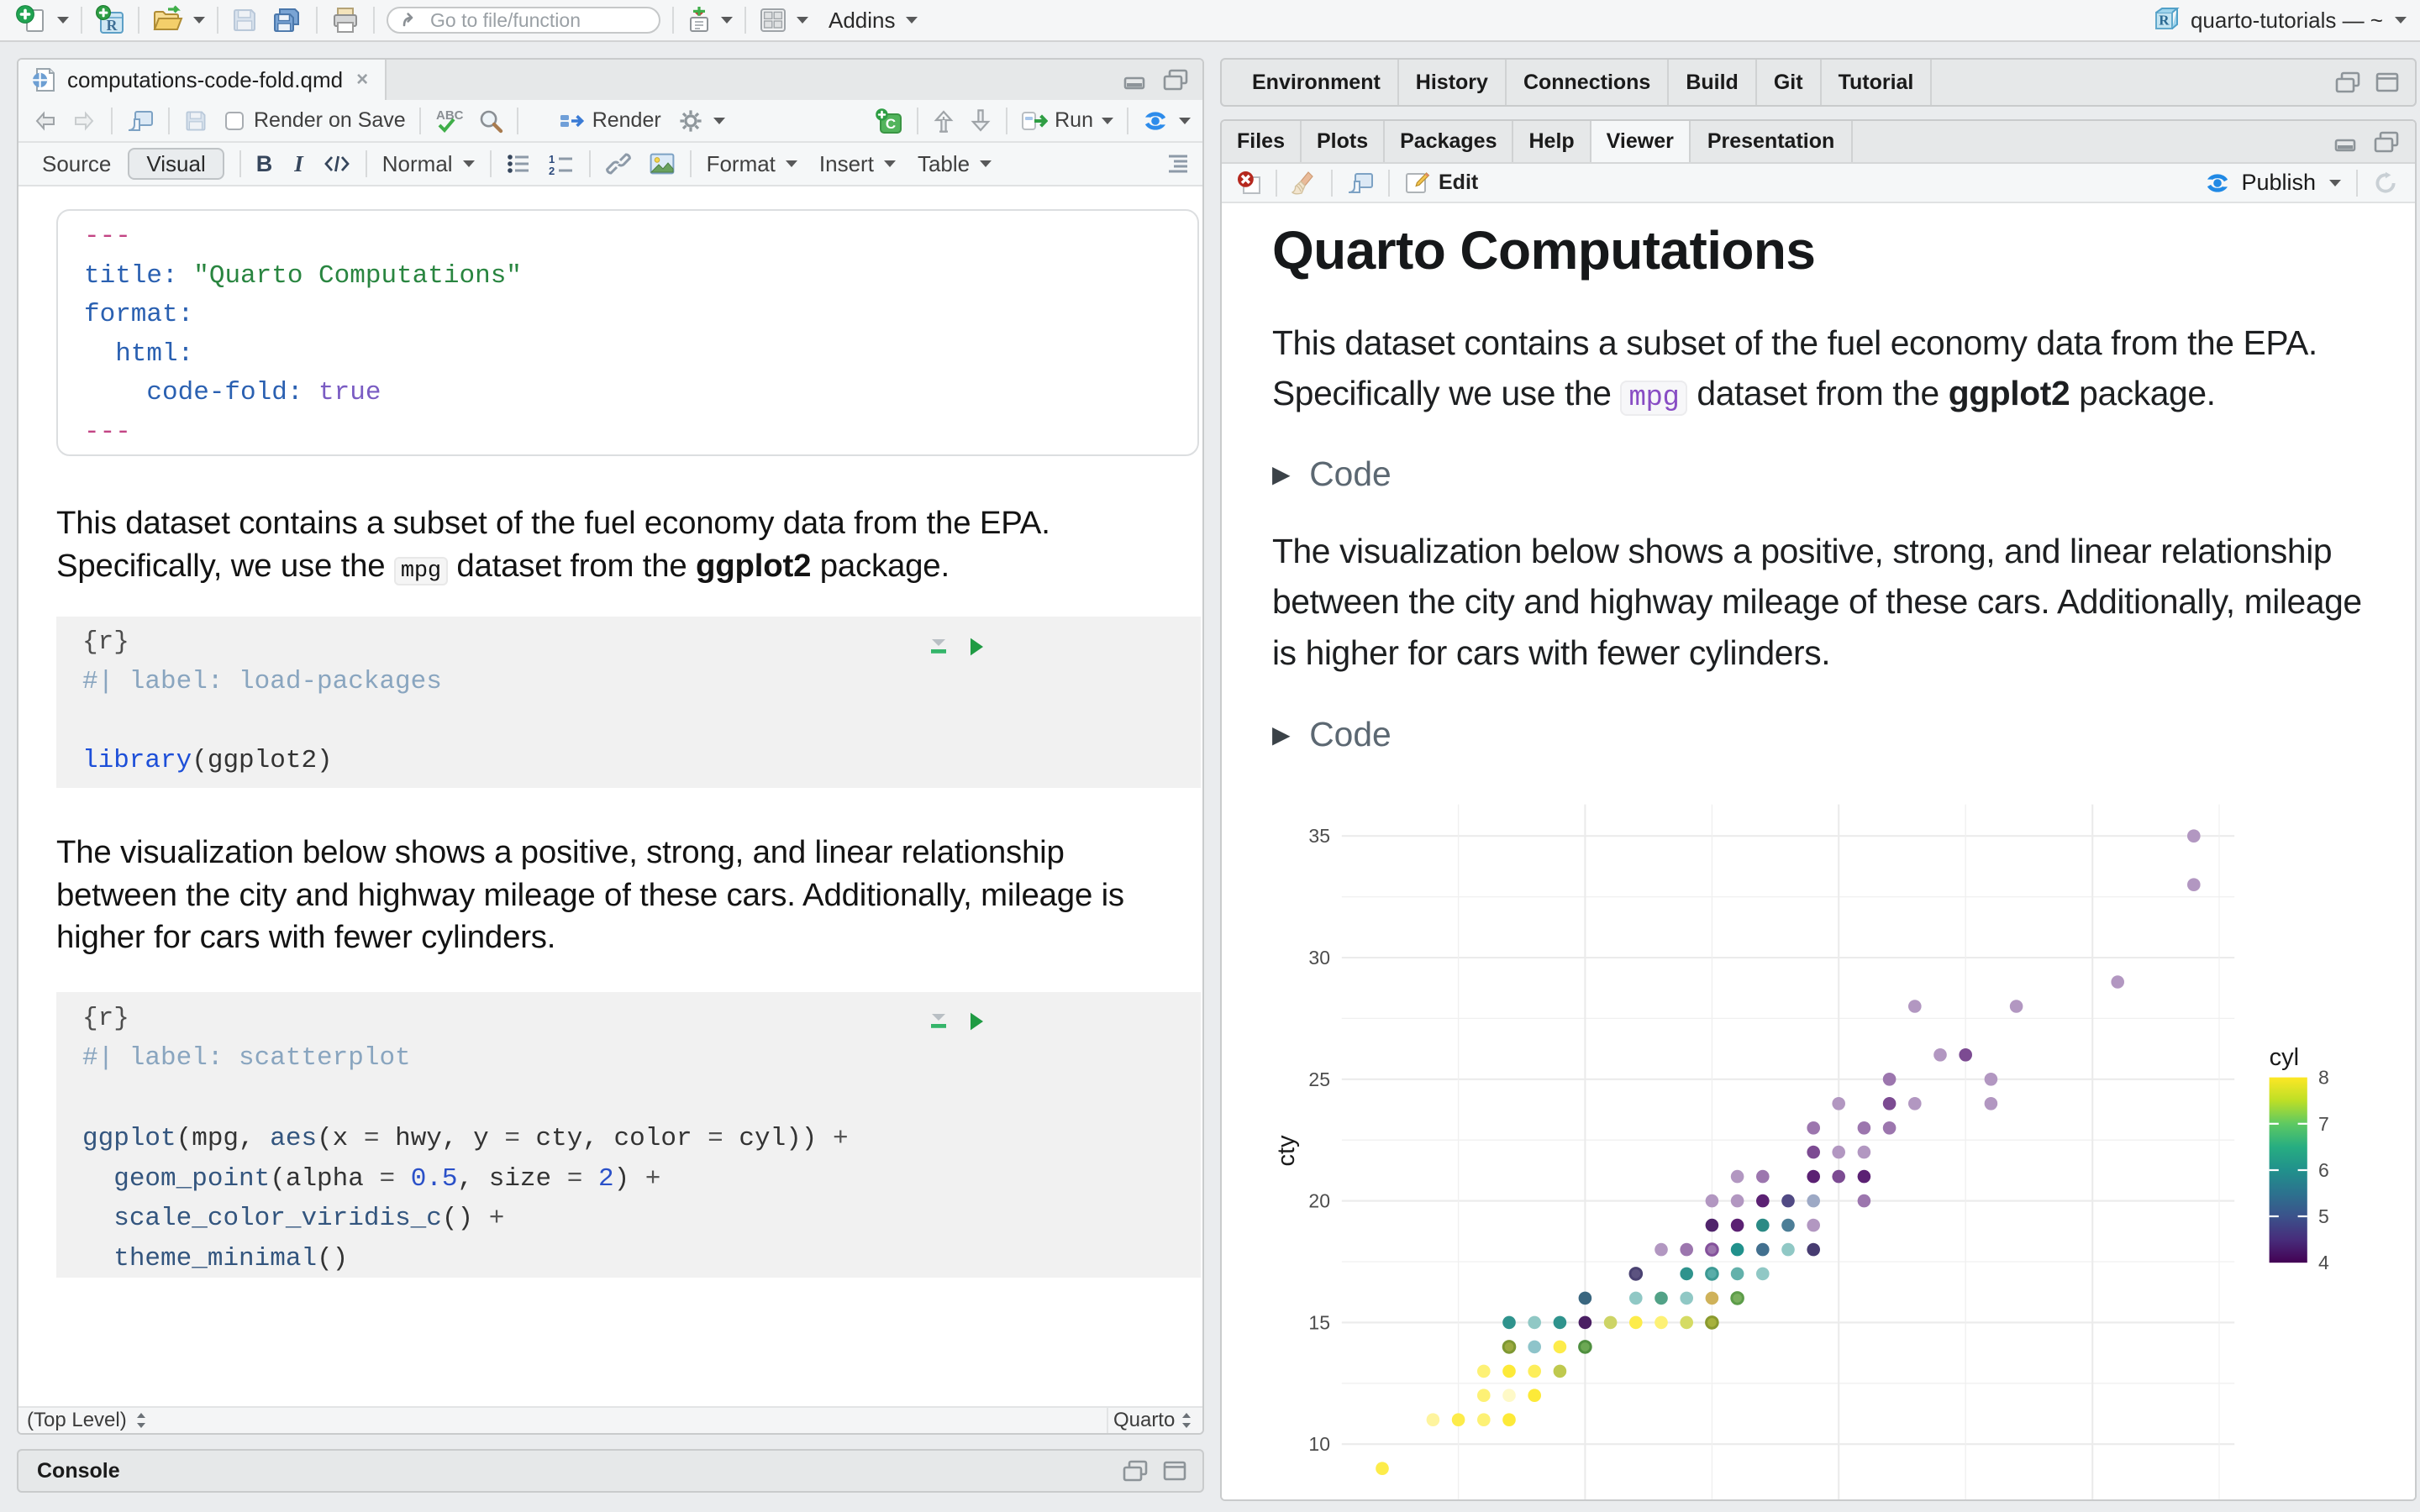 The width and height of the screenshot is (2420, 1512). Describe the element at coordinates (1319, 1322) in the screenshot. I see `svg-text: 15` at that location.